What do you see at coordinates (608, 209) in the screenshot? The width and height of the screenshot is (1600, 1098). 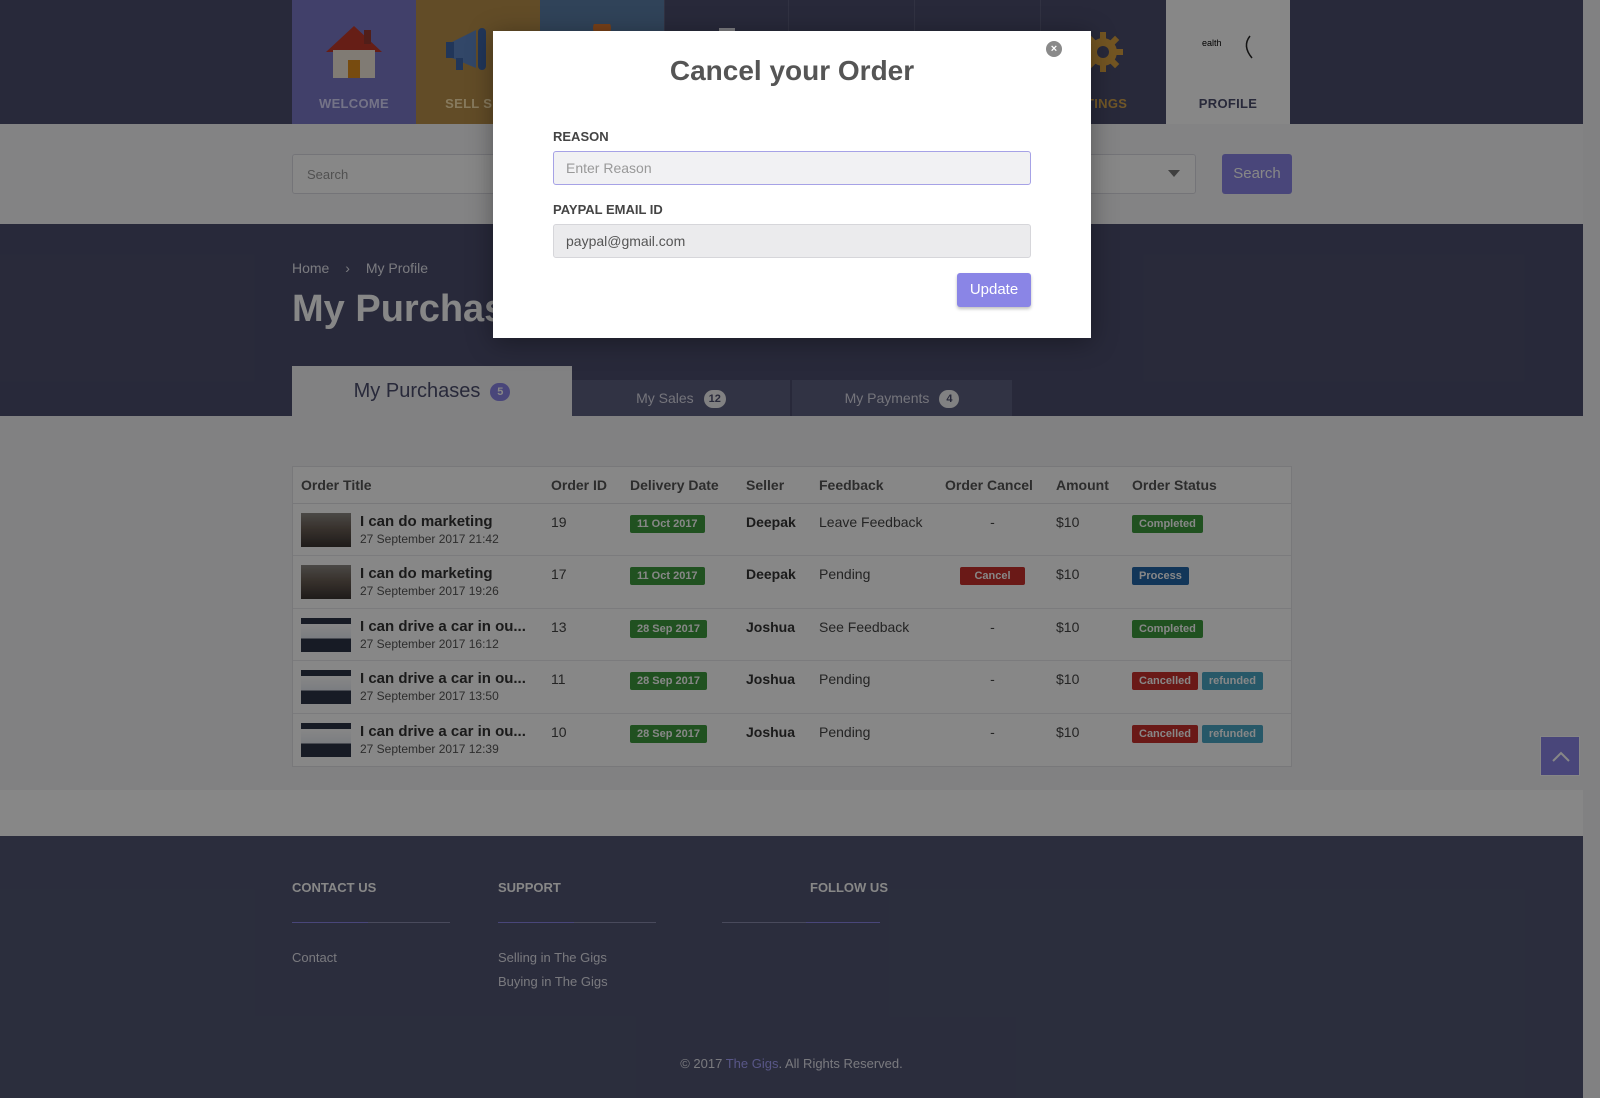 I see `paypal-email-label: PAYPAL EMAIL ID` at bounding box center [608, 209].